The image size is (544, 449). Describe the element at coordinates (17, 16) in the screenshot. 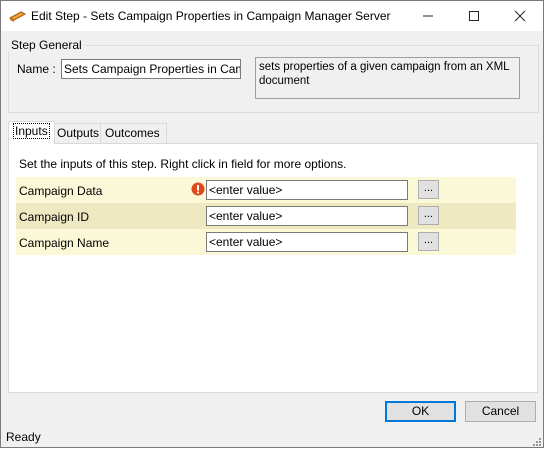

I see `step-icon` at that location.